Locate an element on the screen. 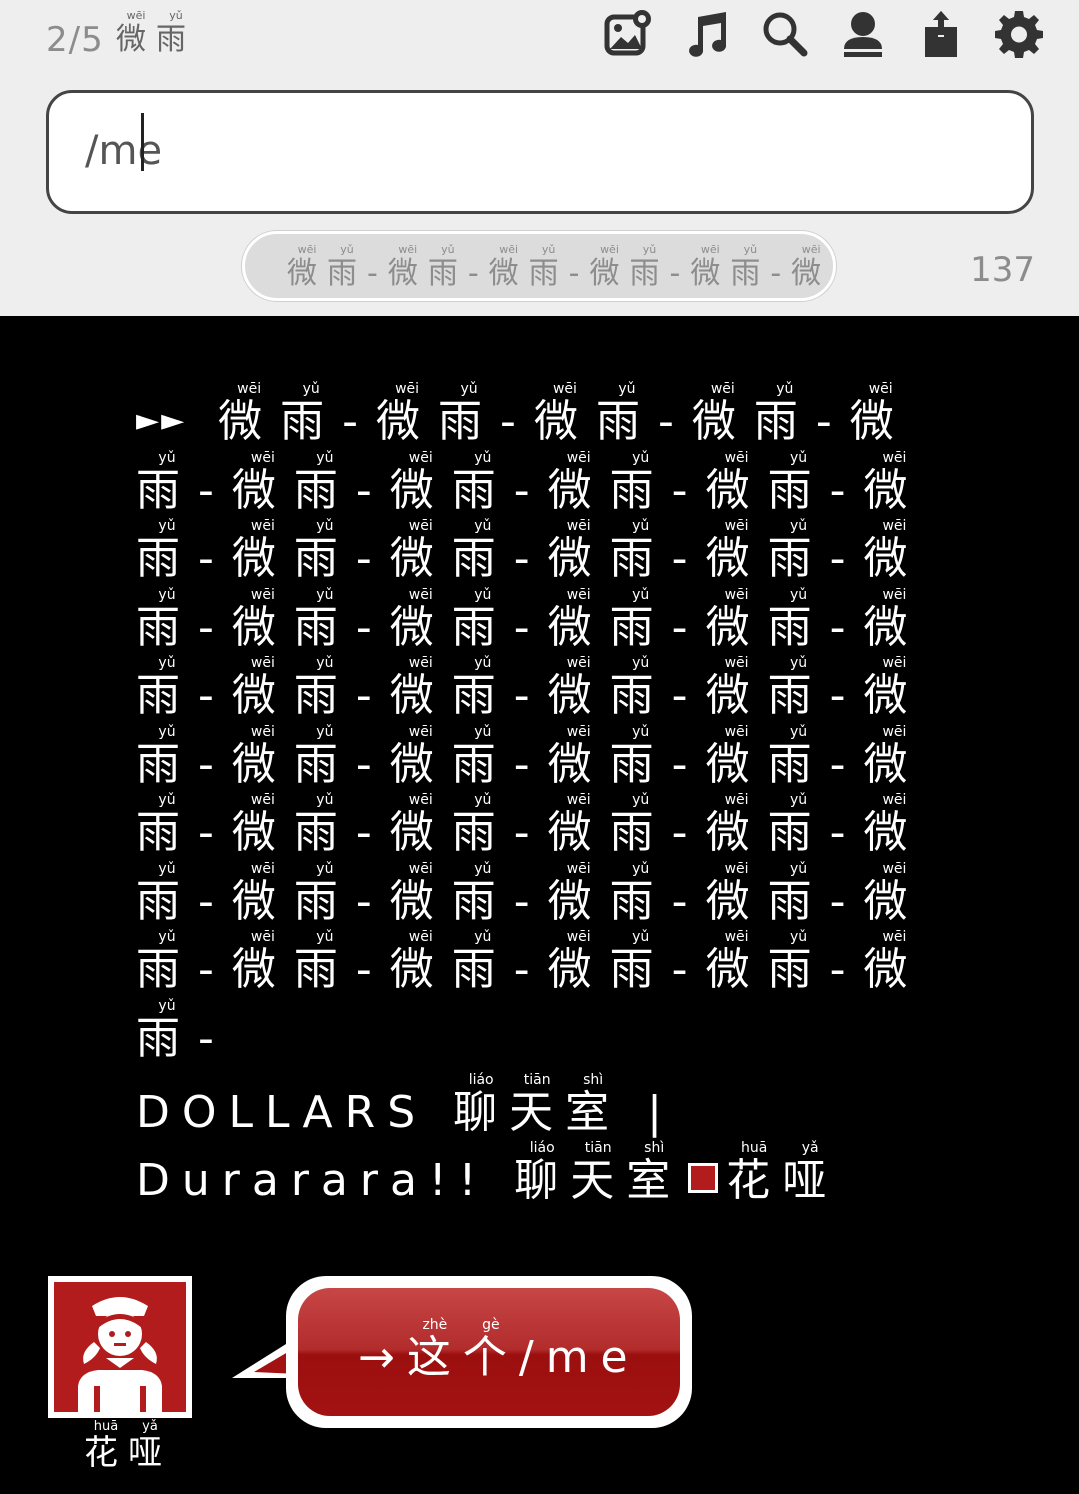 This screenshot has height=1494, width=1079. message-author: 花huā哑yǎ is located at coordinates (128, 1446).